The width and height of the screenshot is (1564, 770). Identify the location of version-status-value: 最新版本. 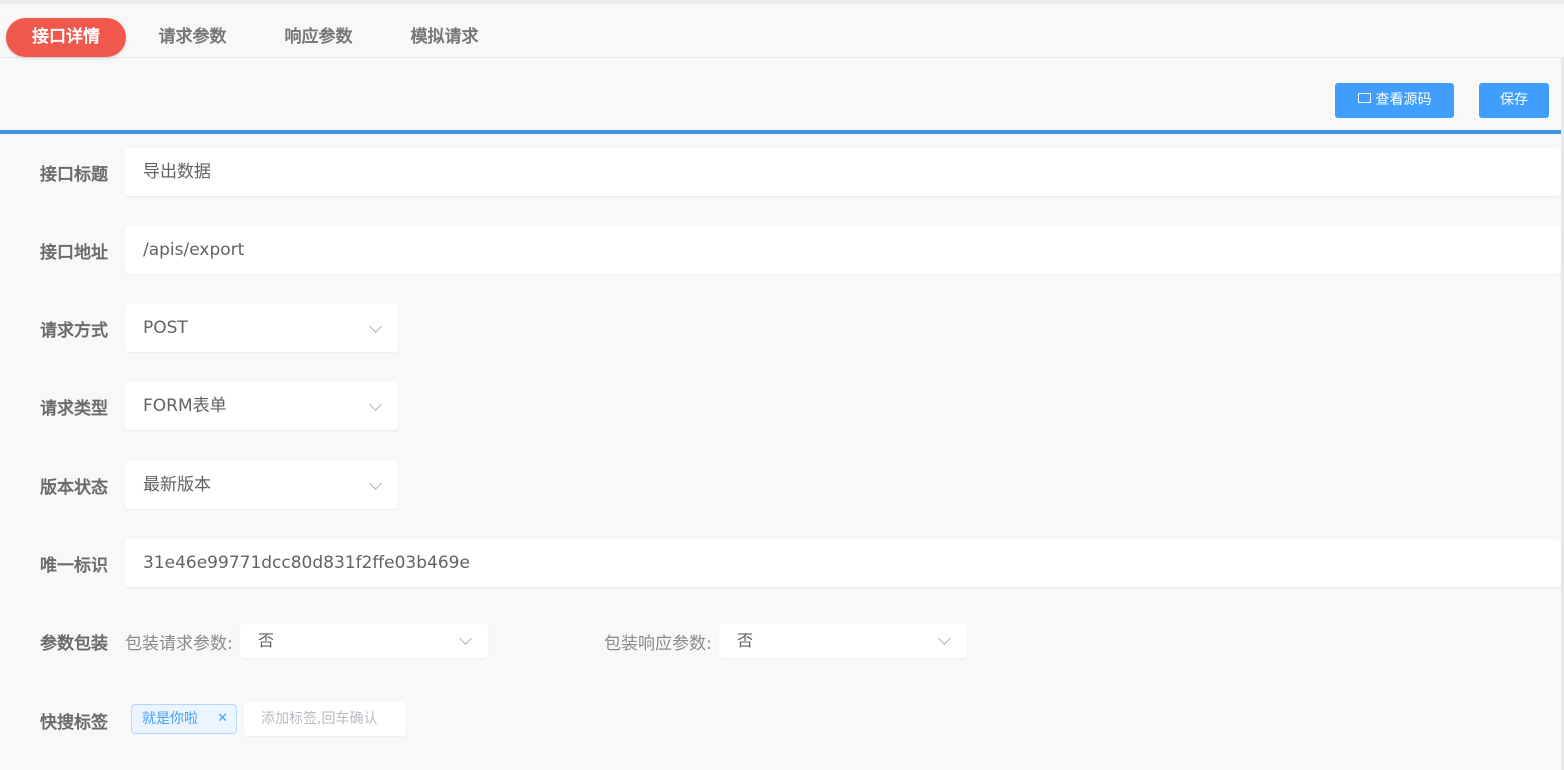
(177, 485).